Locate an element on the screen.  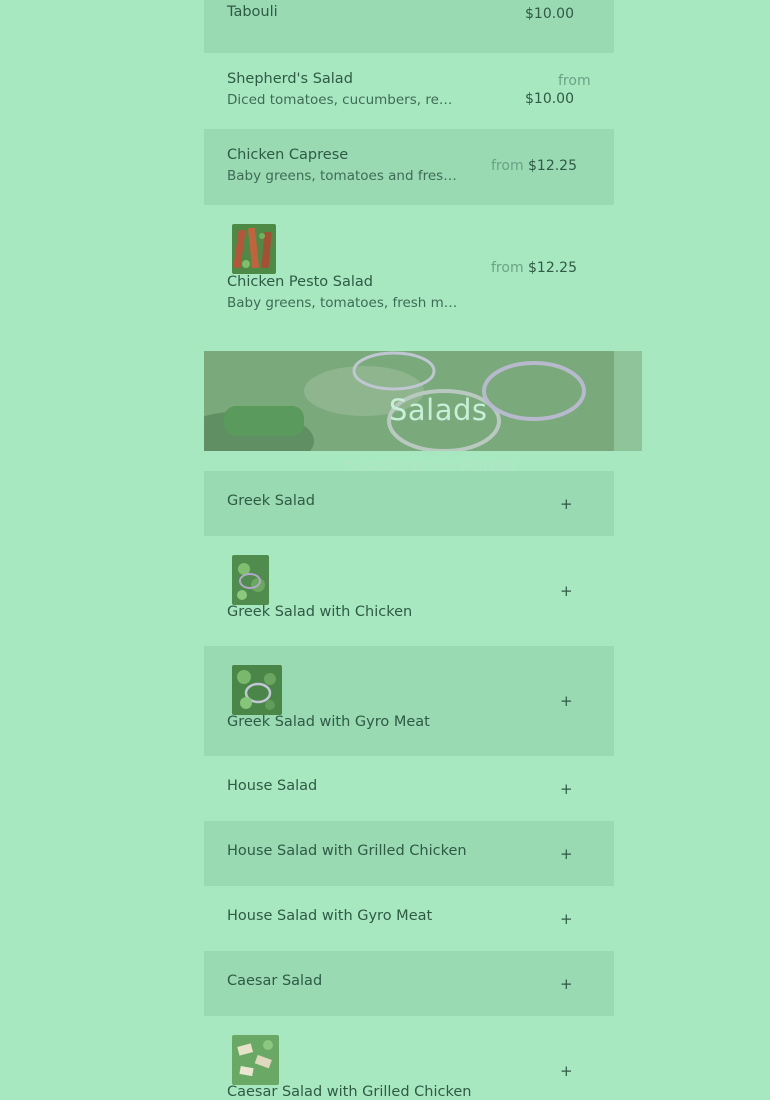
caesar-chicken-thumbnail is located at coordinates (255, 1060).